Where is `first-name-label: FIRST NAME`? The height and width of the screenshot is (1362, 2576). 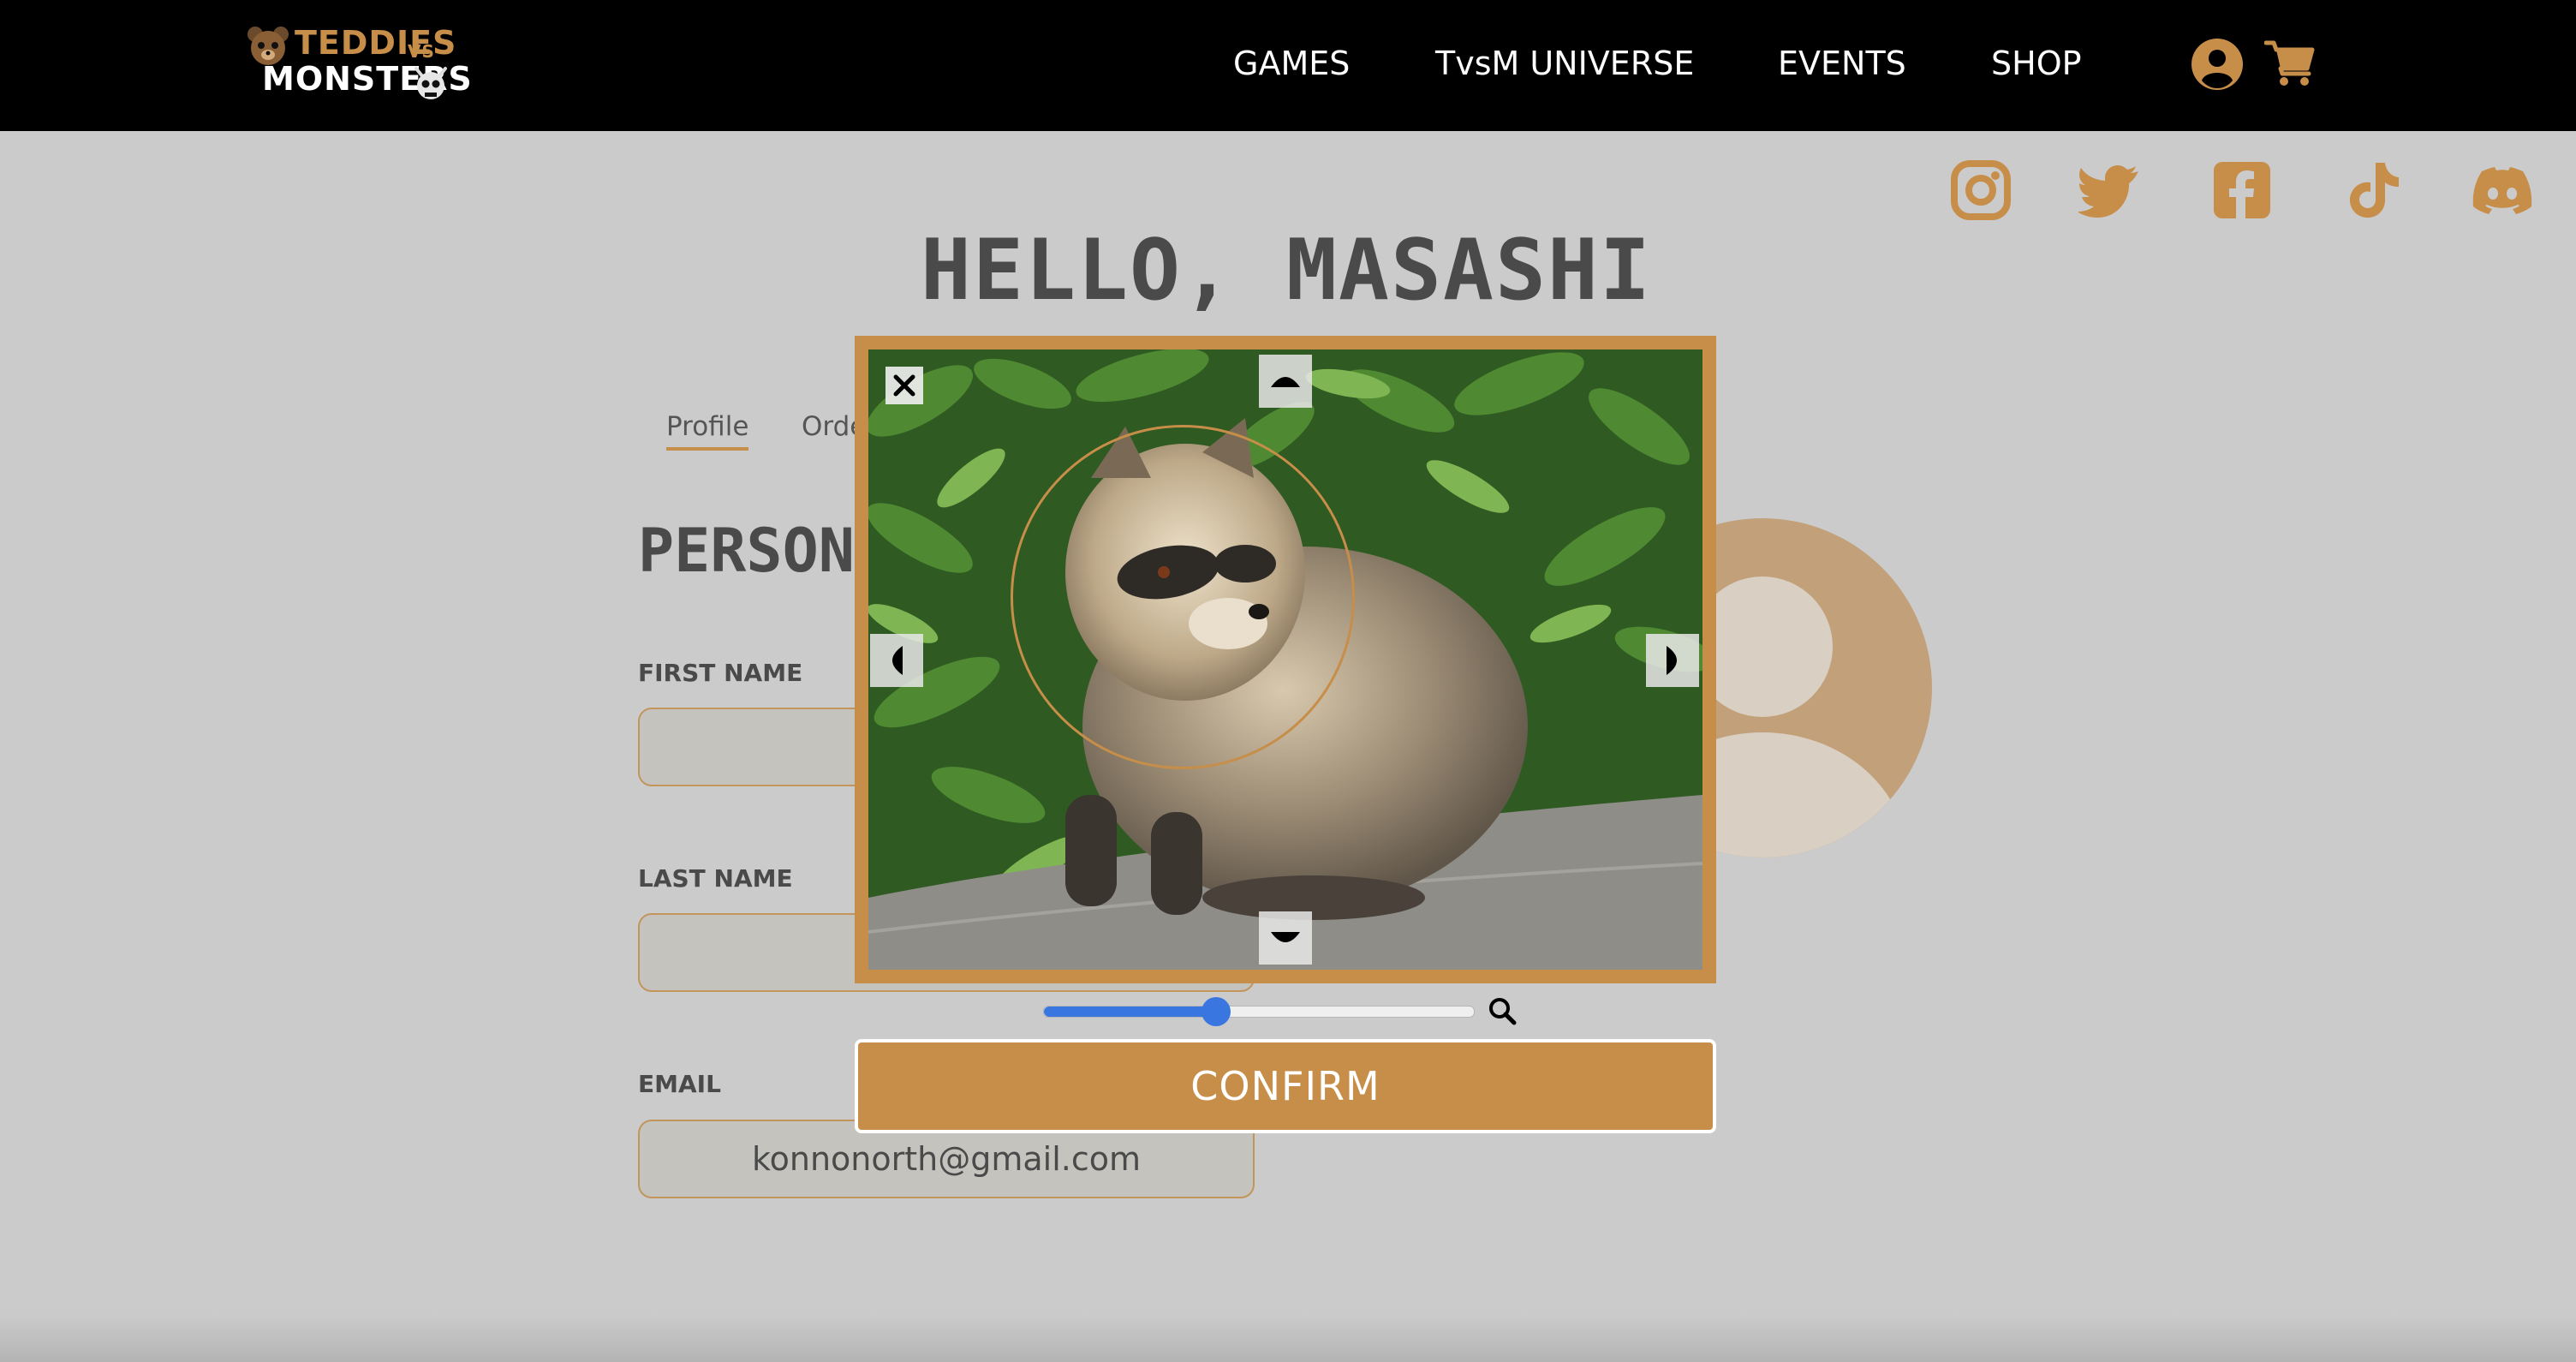
first-name-label: FIRST NAME is located at coordinates (720, 673).